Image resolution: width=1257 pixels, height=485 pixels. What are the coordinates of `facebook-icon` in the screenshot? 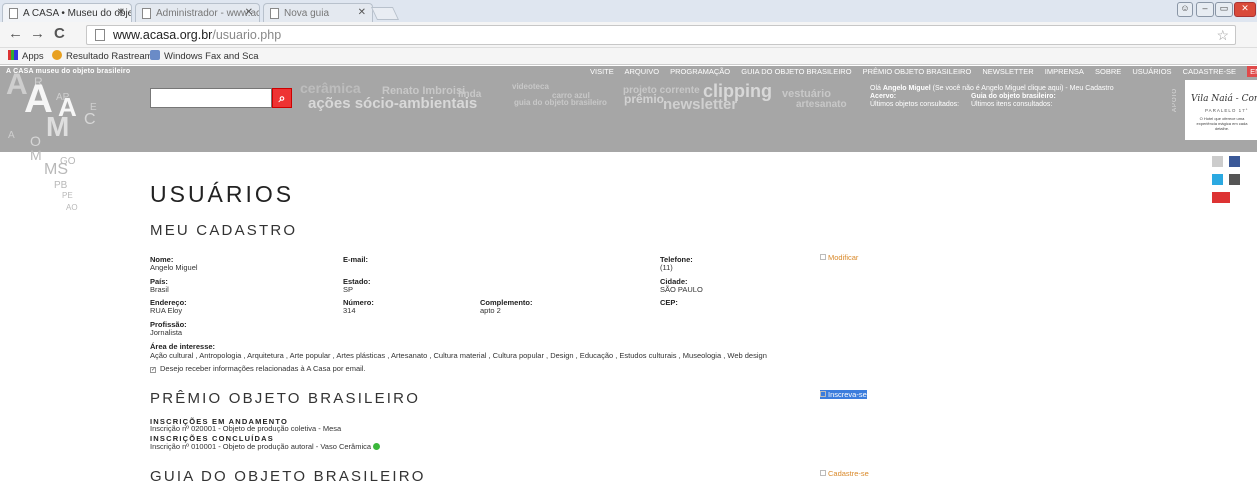 It's located at (1235, 161).